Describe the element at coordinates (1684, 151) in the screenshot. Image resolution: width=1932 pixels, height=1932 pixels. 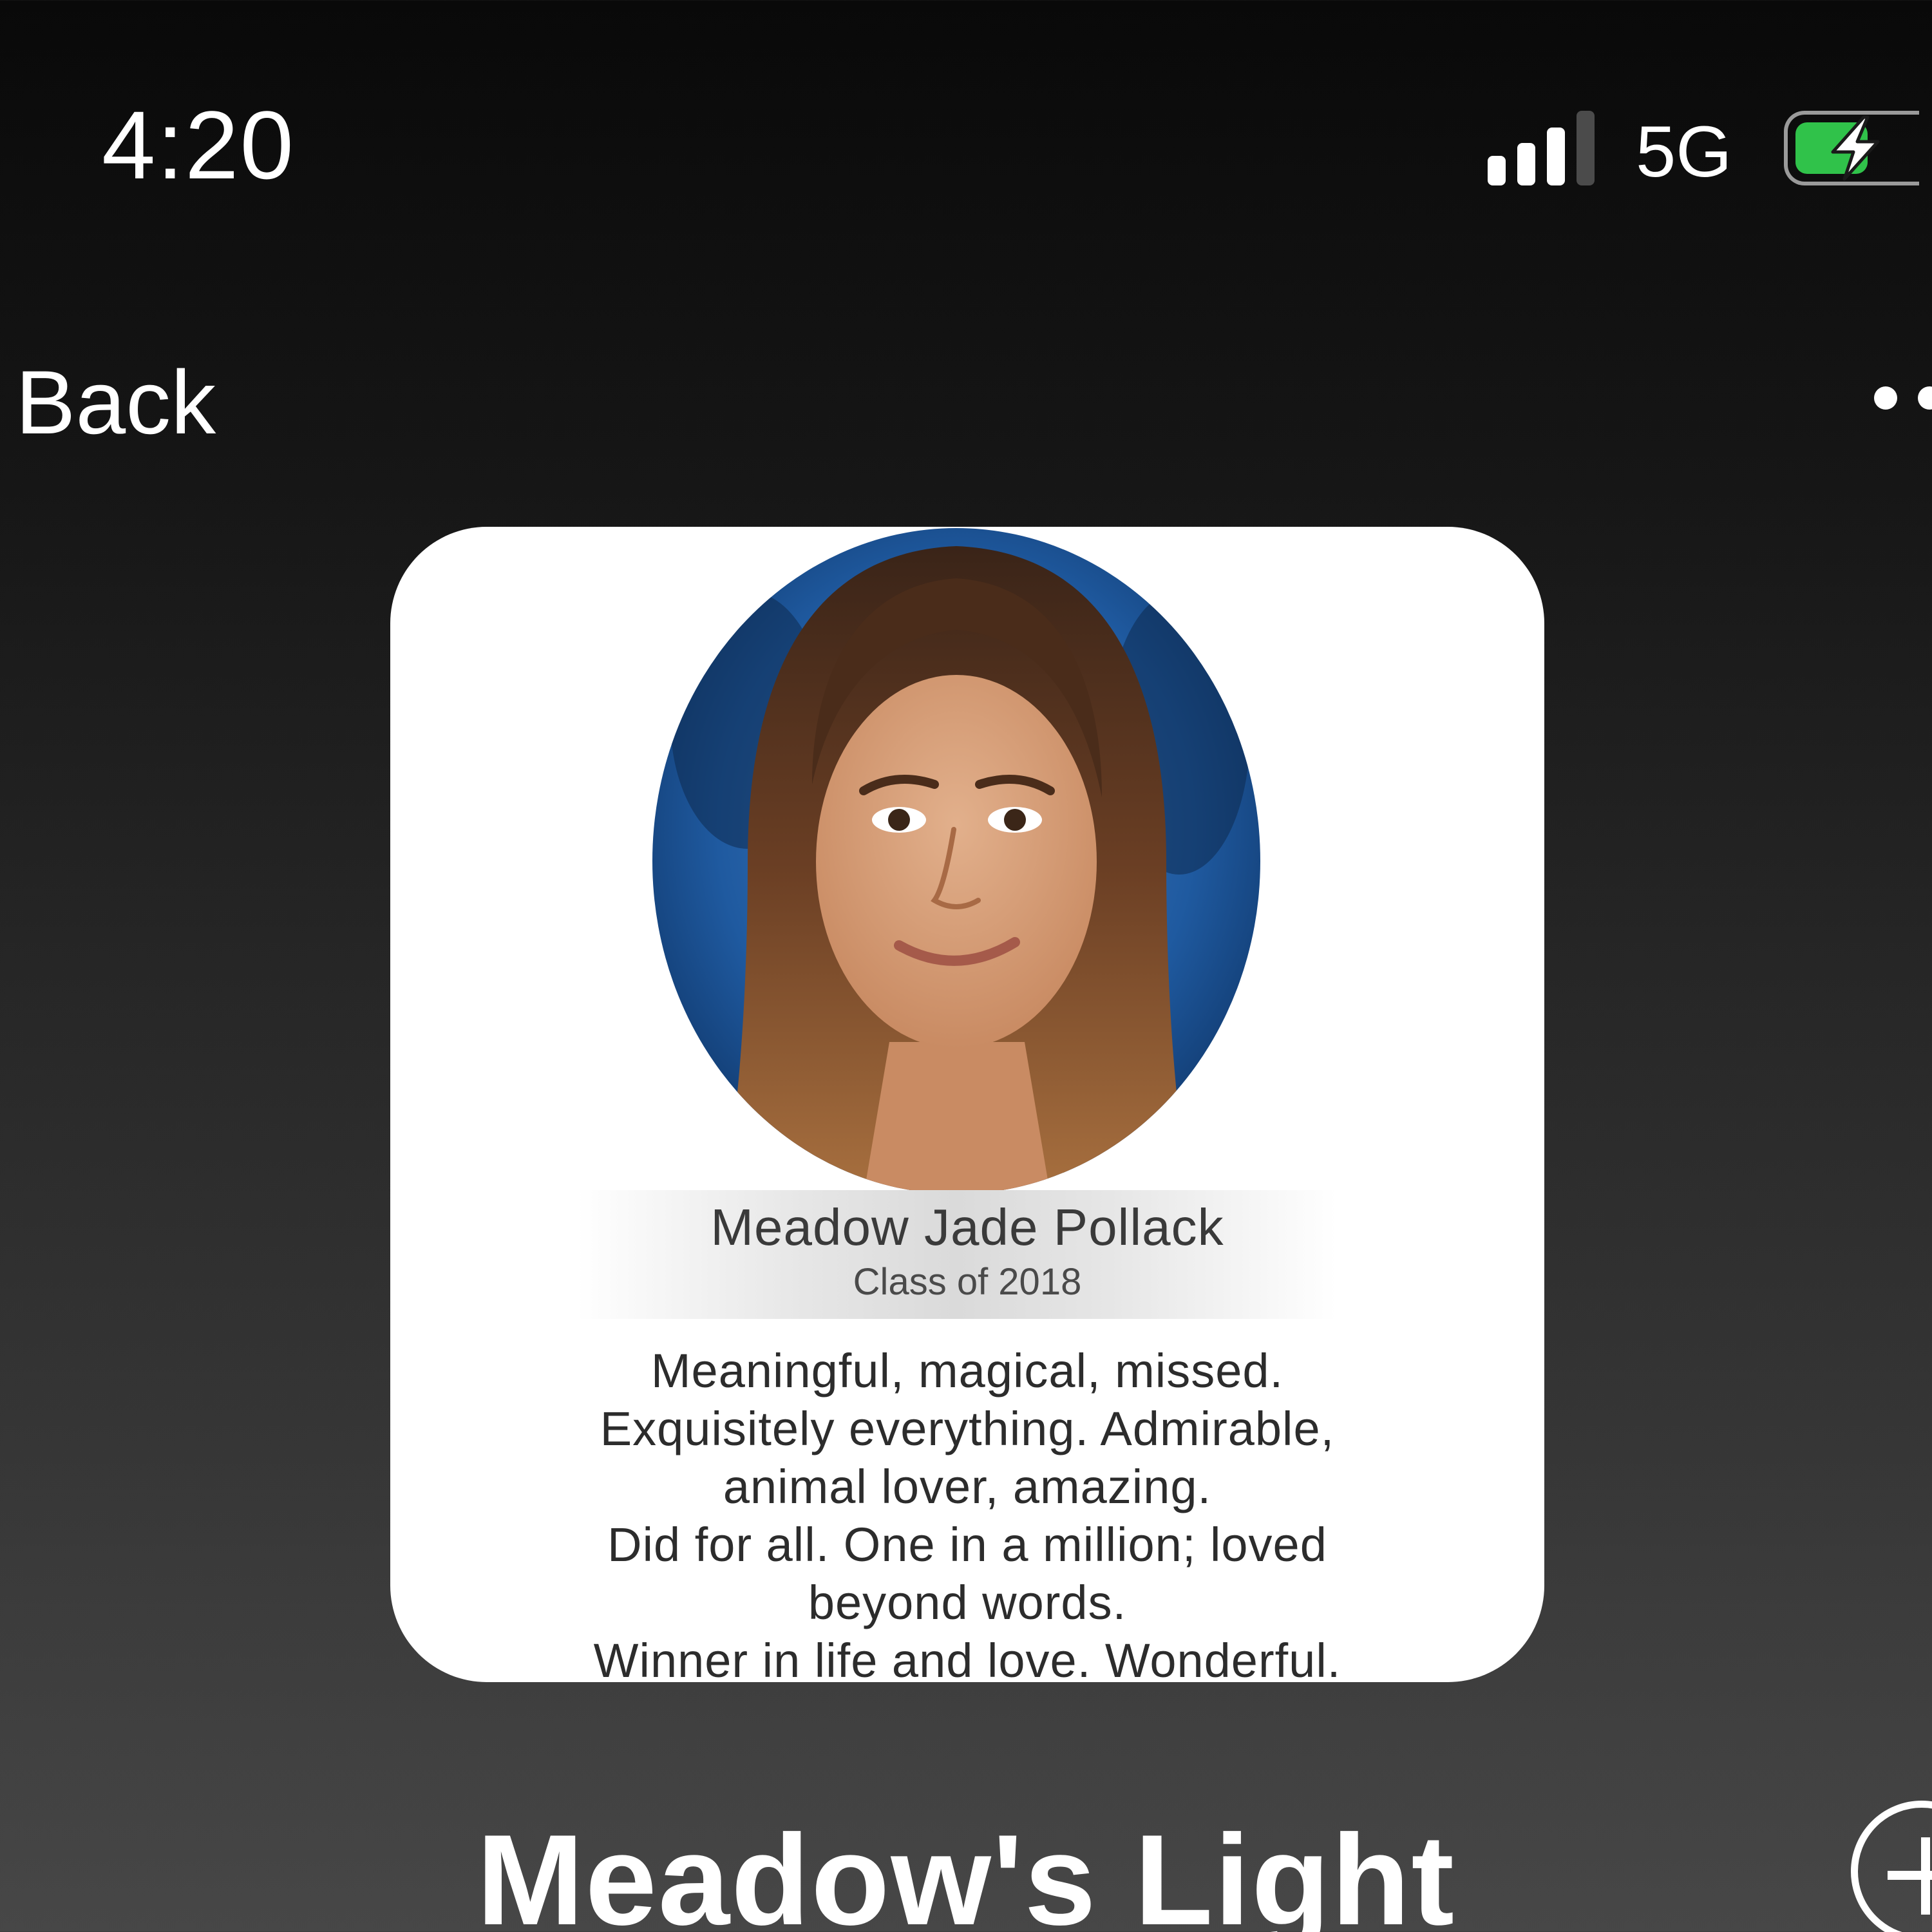
I see `network-type: 5G` at that location.